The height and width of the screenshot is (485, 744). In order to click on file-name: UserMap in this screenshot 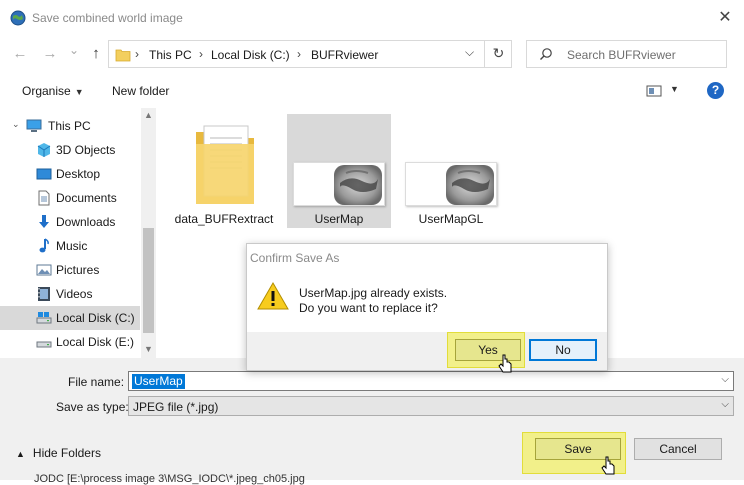, I will do `click(339, 219)`.